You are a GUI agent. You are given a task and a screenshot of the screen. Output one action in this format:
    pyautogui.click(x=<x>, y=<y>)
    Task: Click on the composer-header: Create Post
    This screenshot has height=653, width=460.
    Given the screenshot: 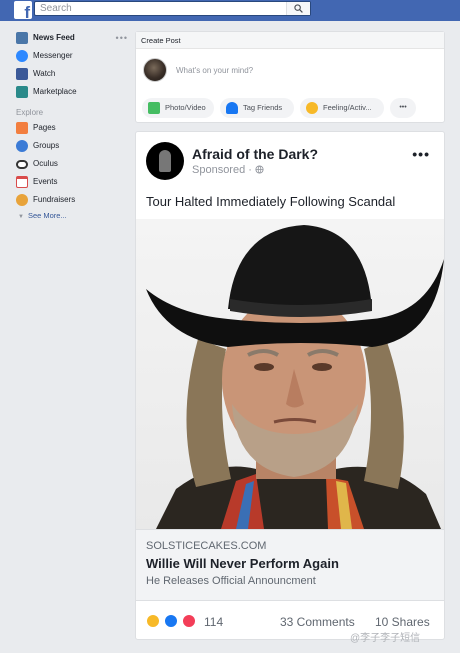 What is the action you would take?
    pyautogui.click(x=290, y=40)
    